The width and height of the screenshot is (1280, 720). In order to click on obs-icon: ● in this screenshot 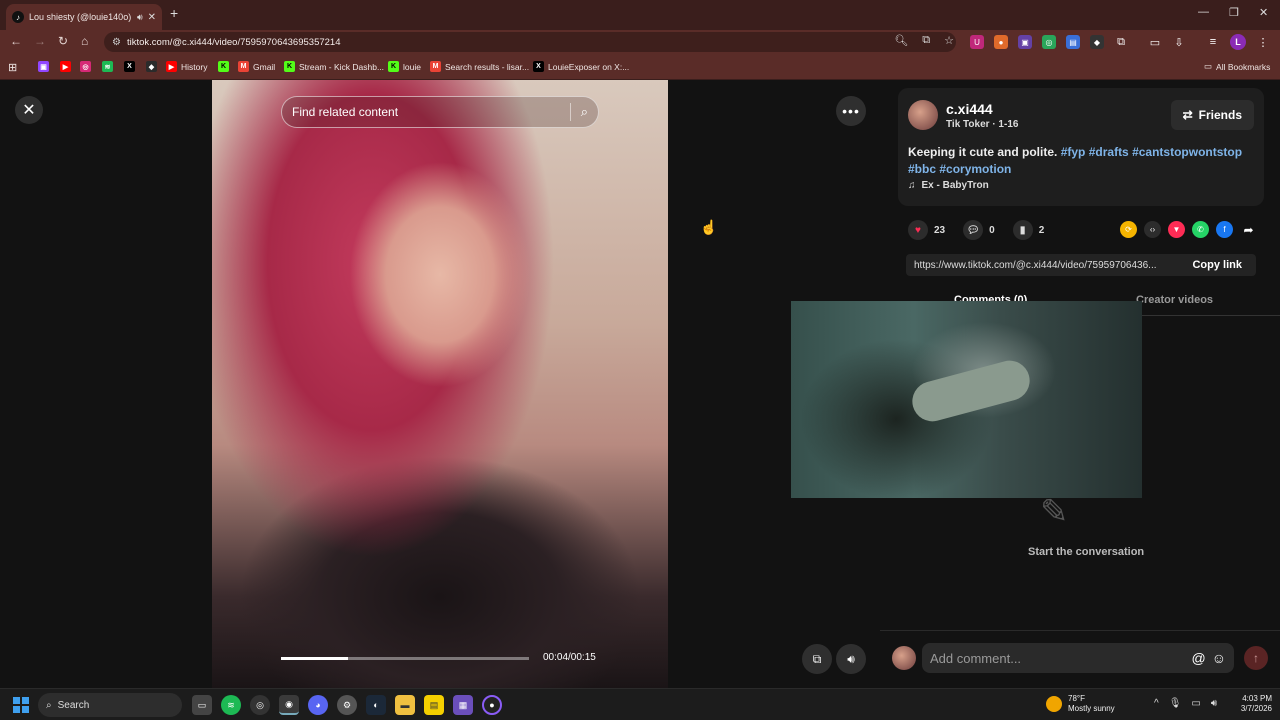, I will do `click(492, 705)`.